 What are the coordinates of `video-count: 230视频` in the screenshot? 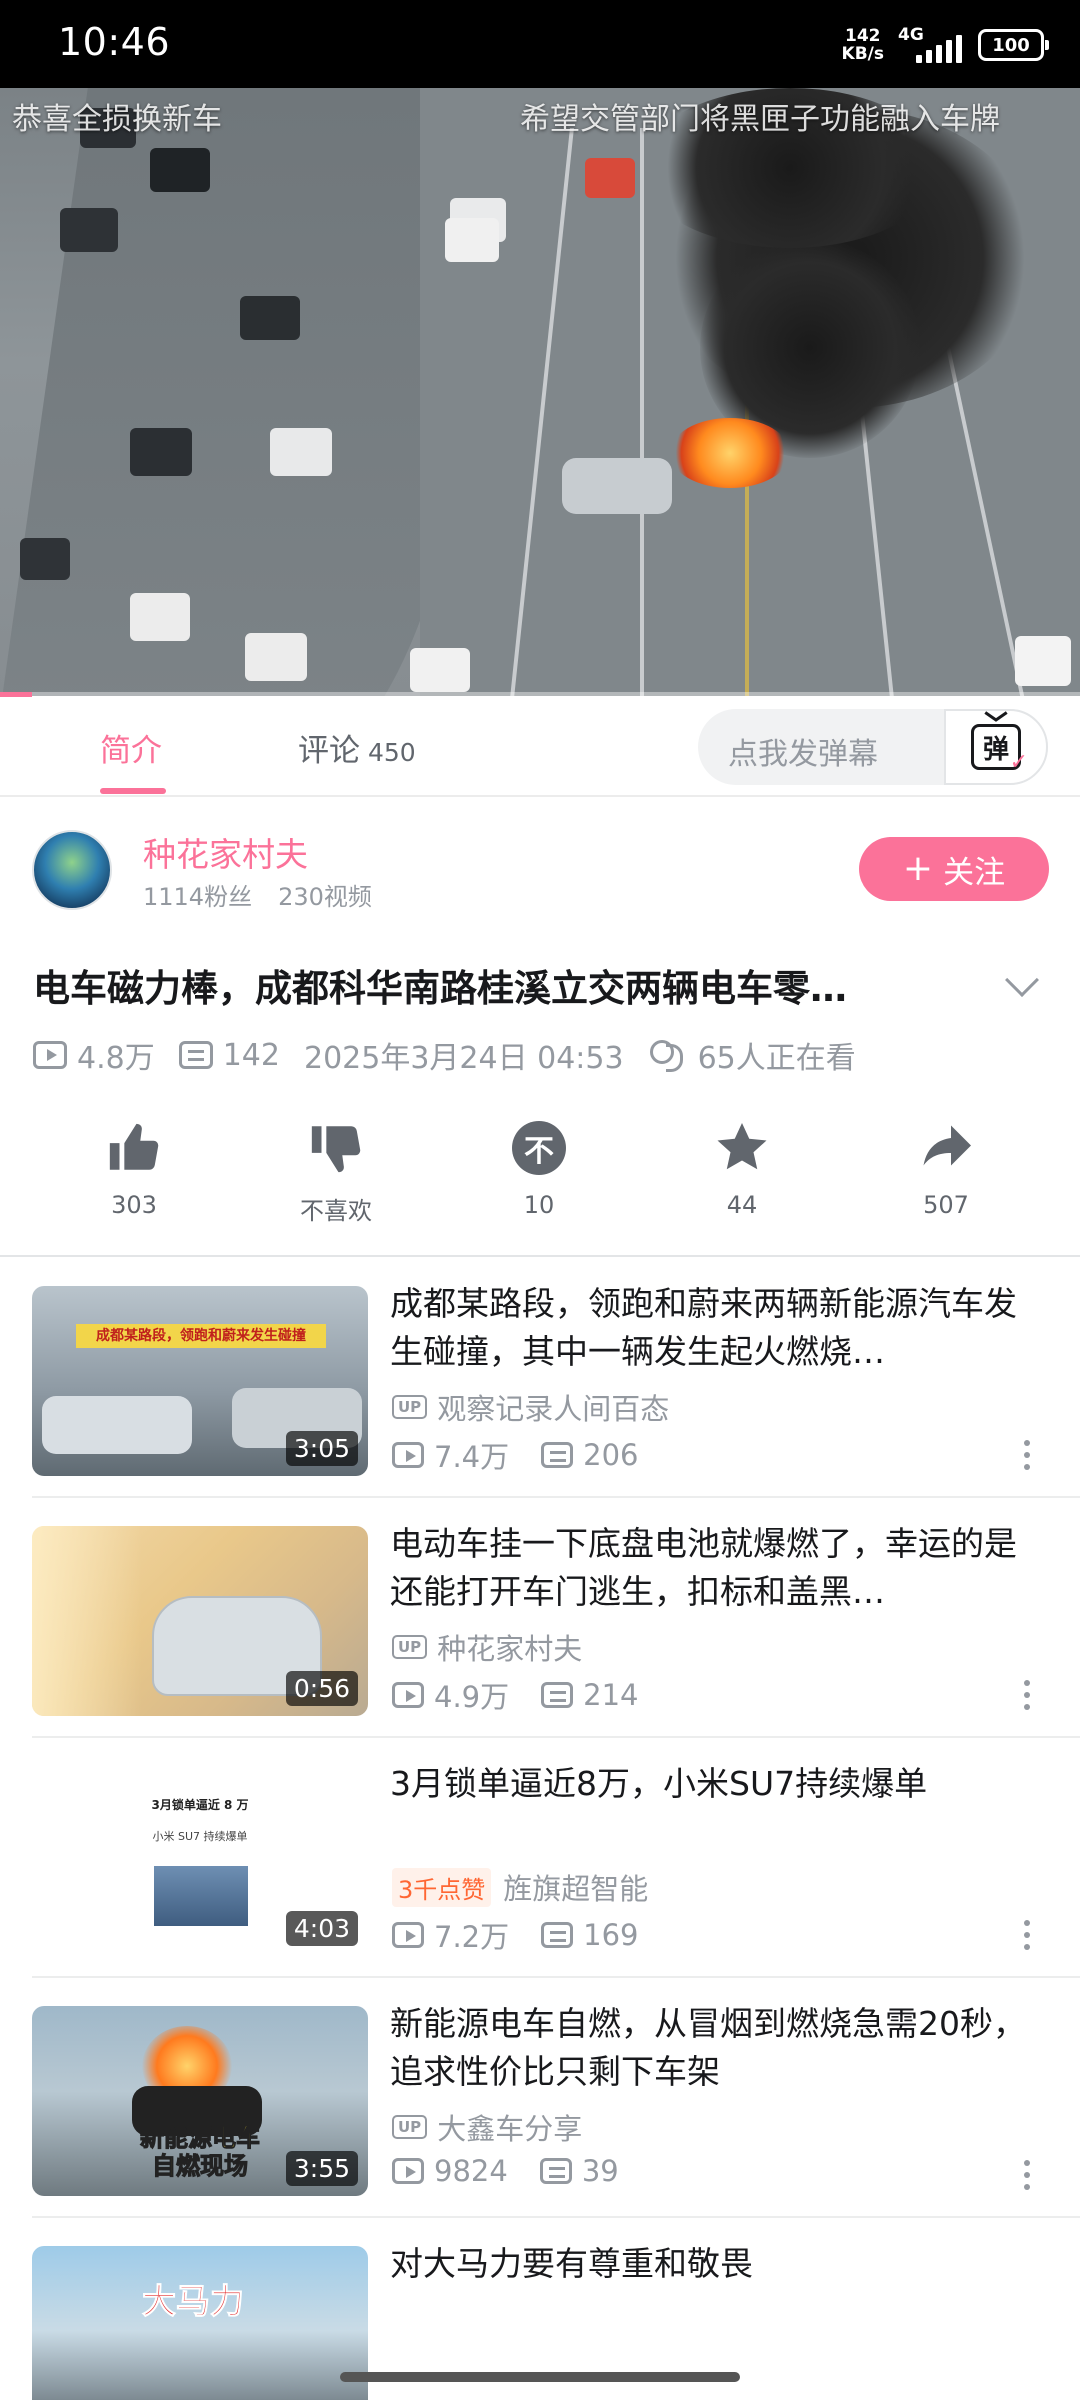 It's located at (325, 897).